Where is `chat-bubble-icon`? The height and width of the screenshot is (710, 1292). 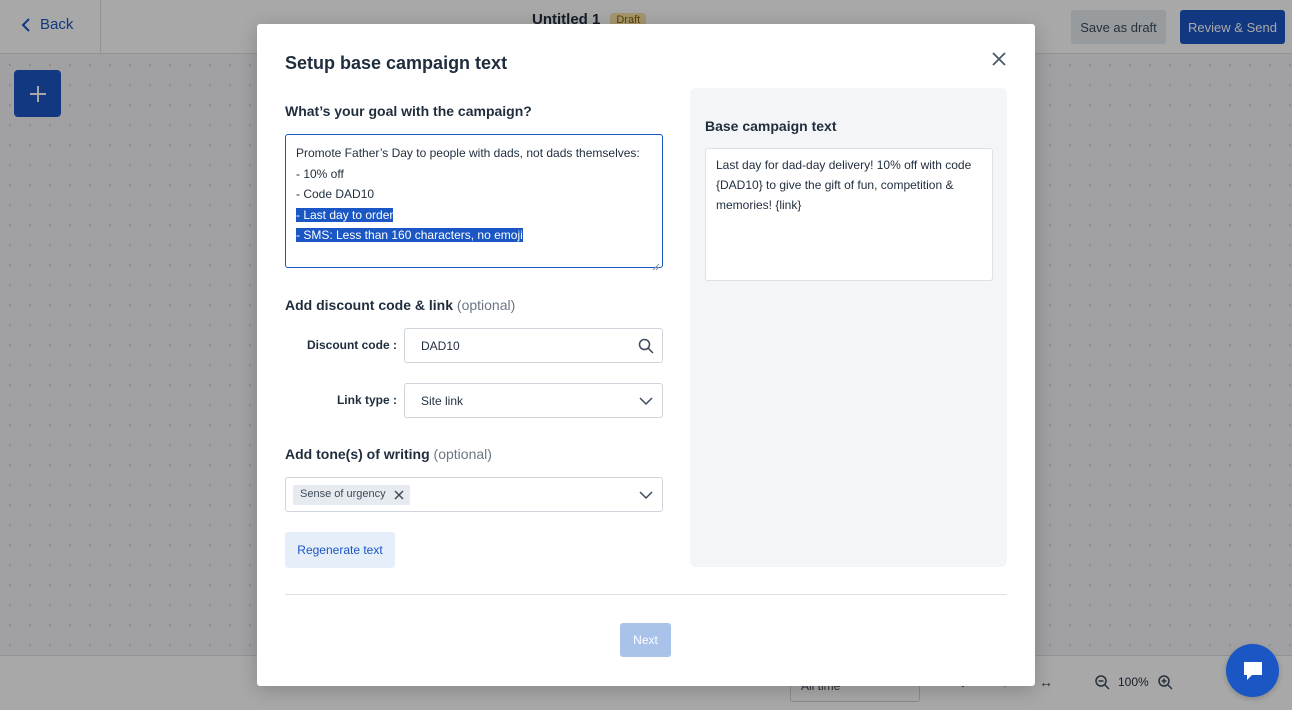
chat-bubble-icon is located at coordinates (1252, 670).